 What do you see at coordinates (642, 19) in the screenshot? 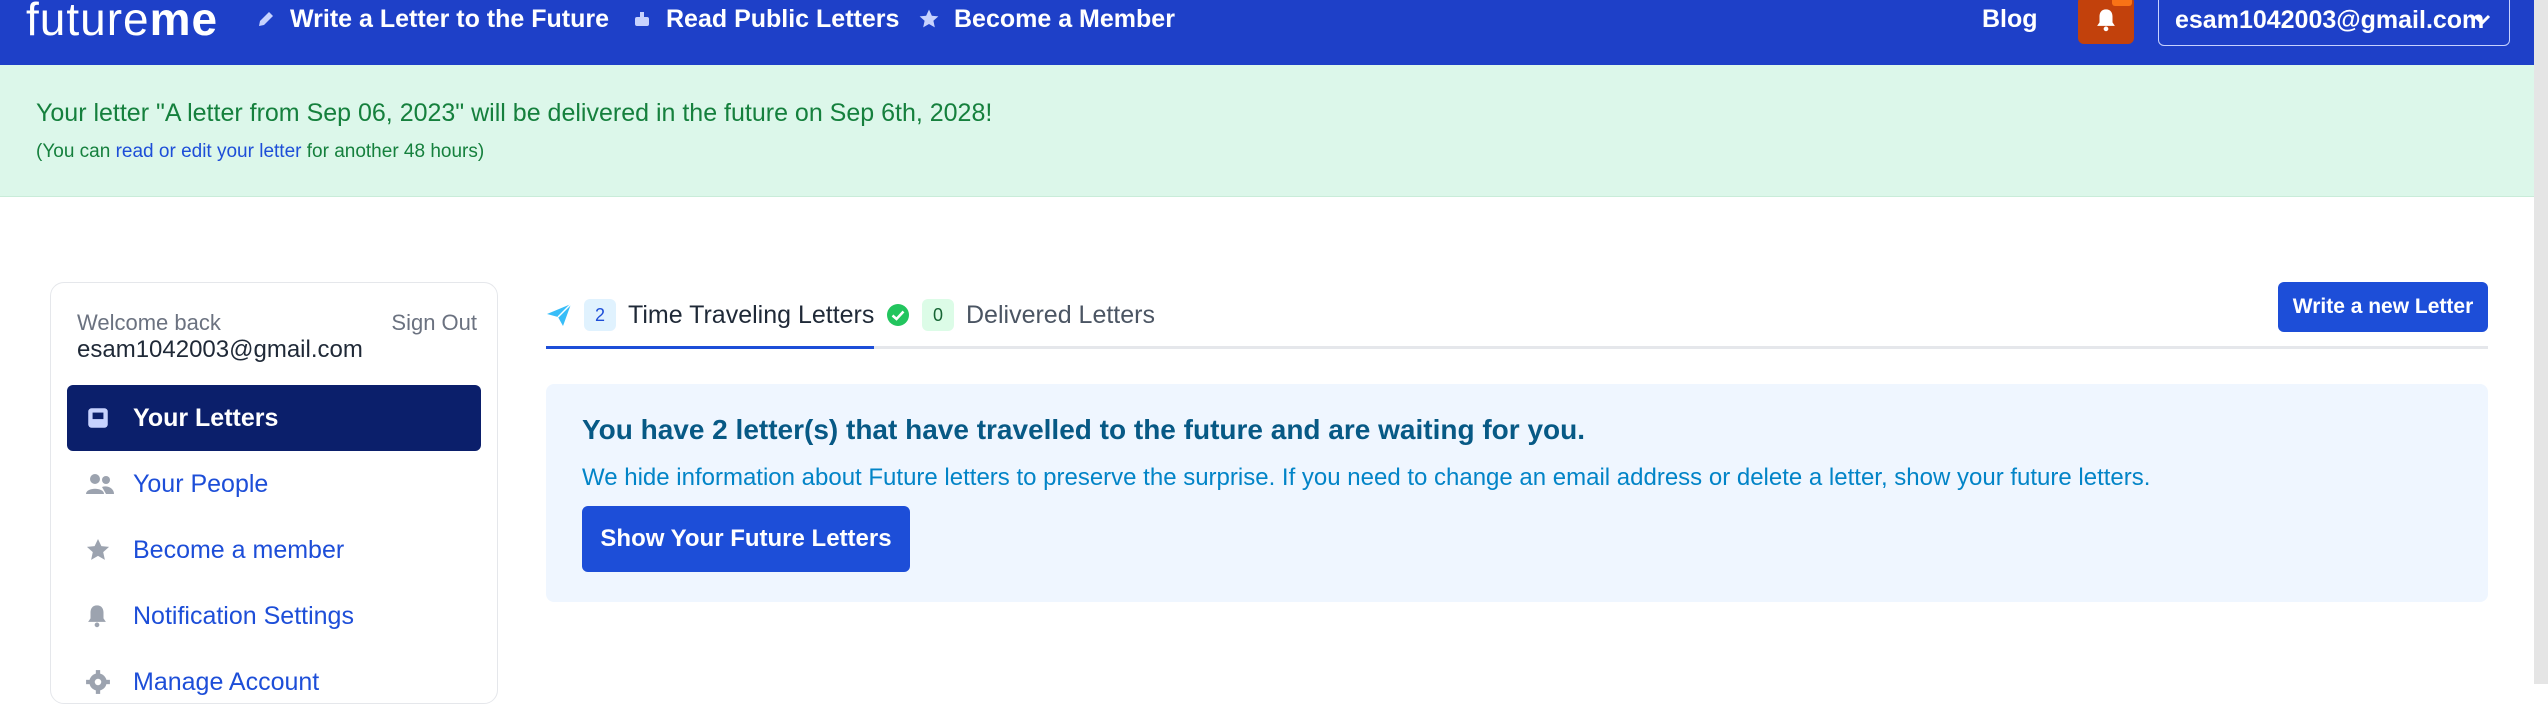
I see `mailbox-icon` at bounding box center [642, 19].